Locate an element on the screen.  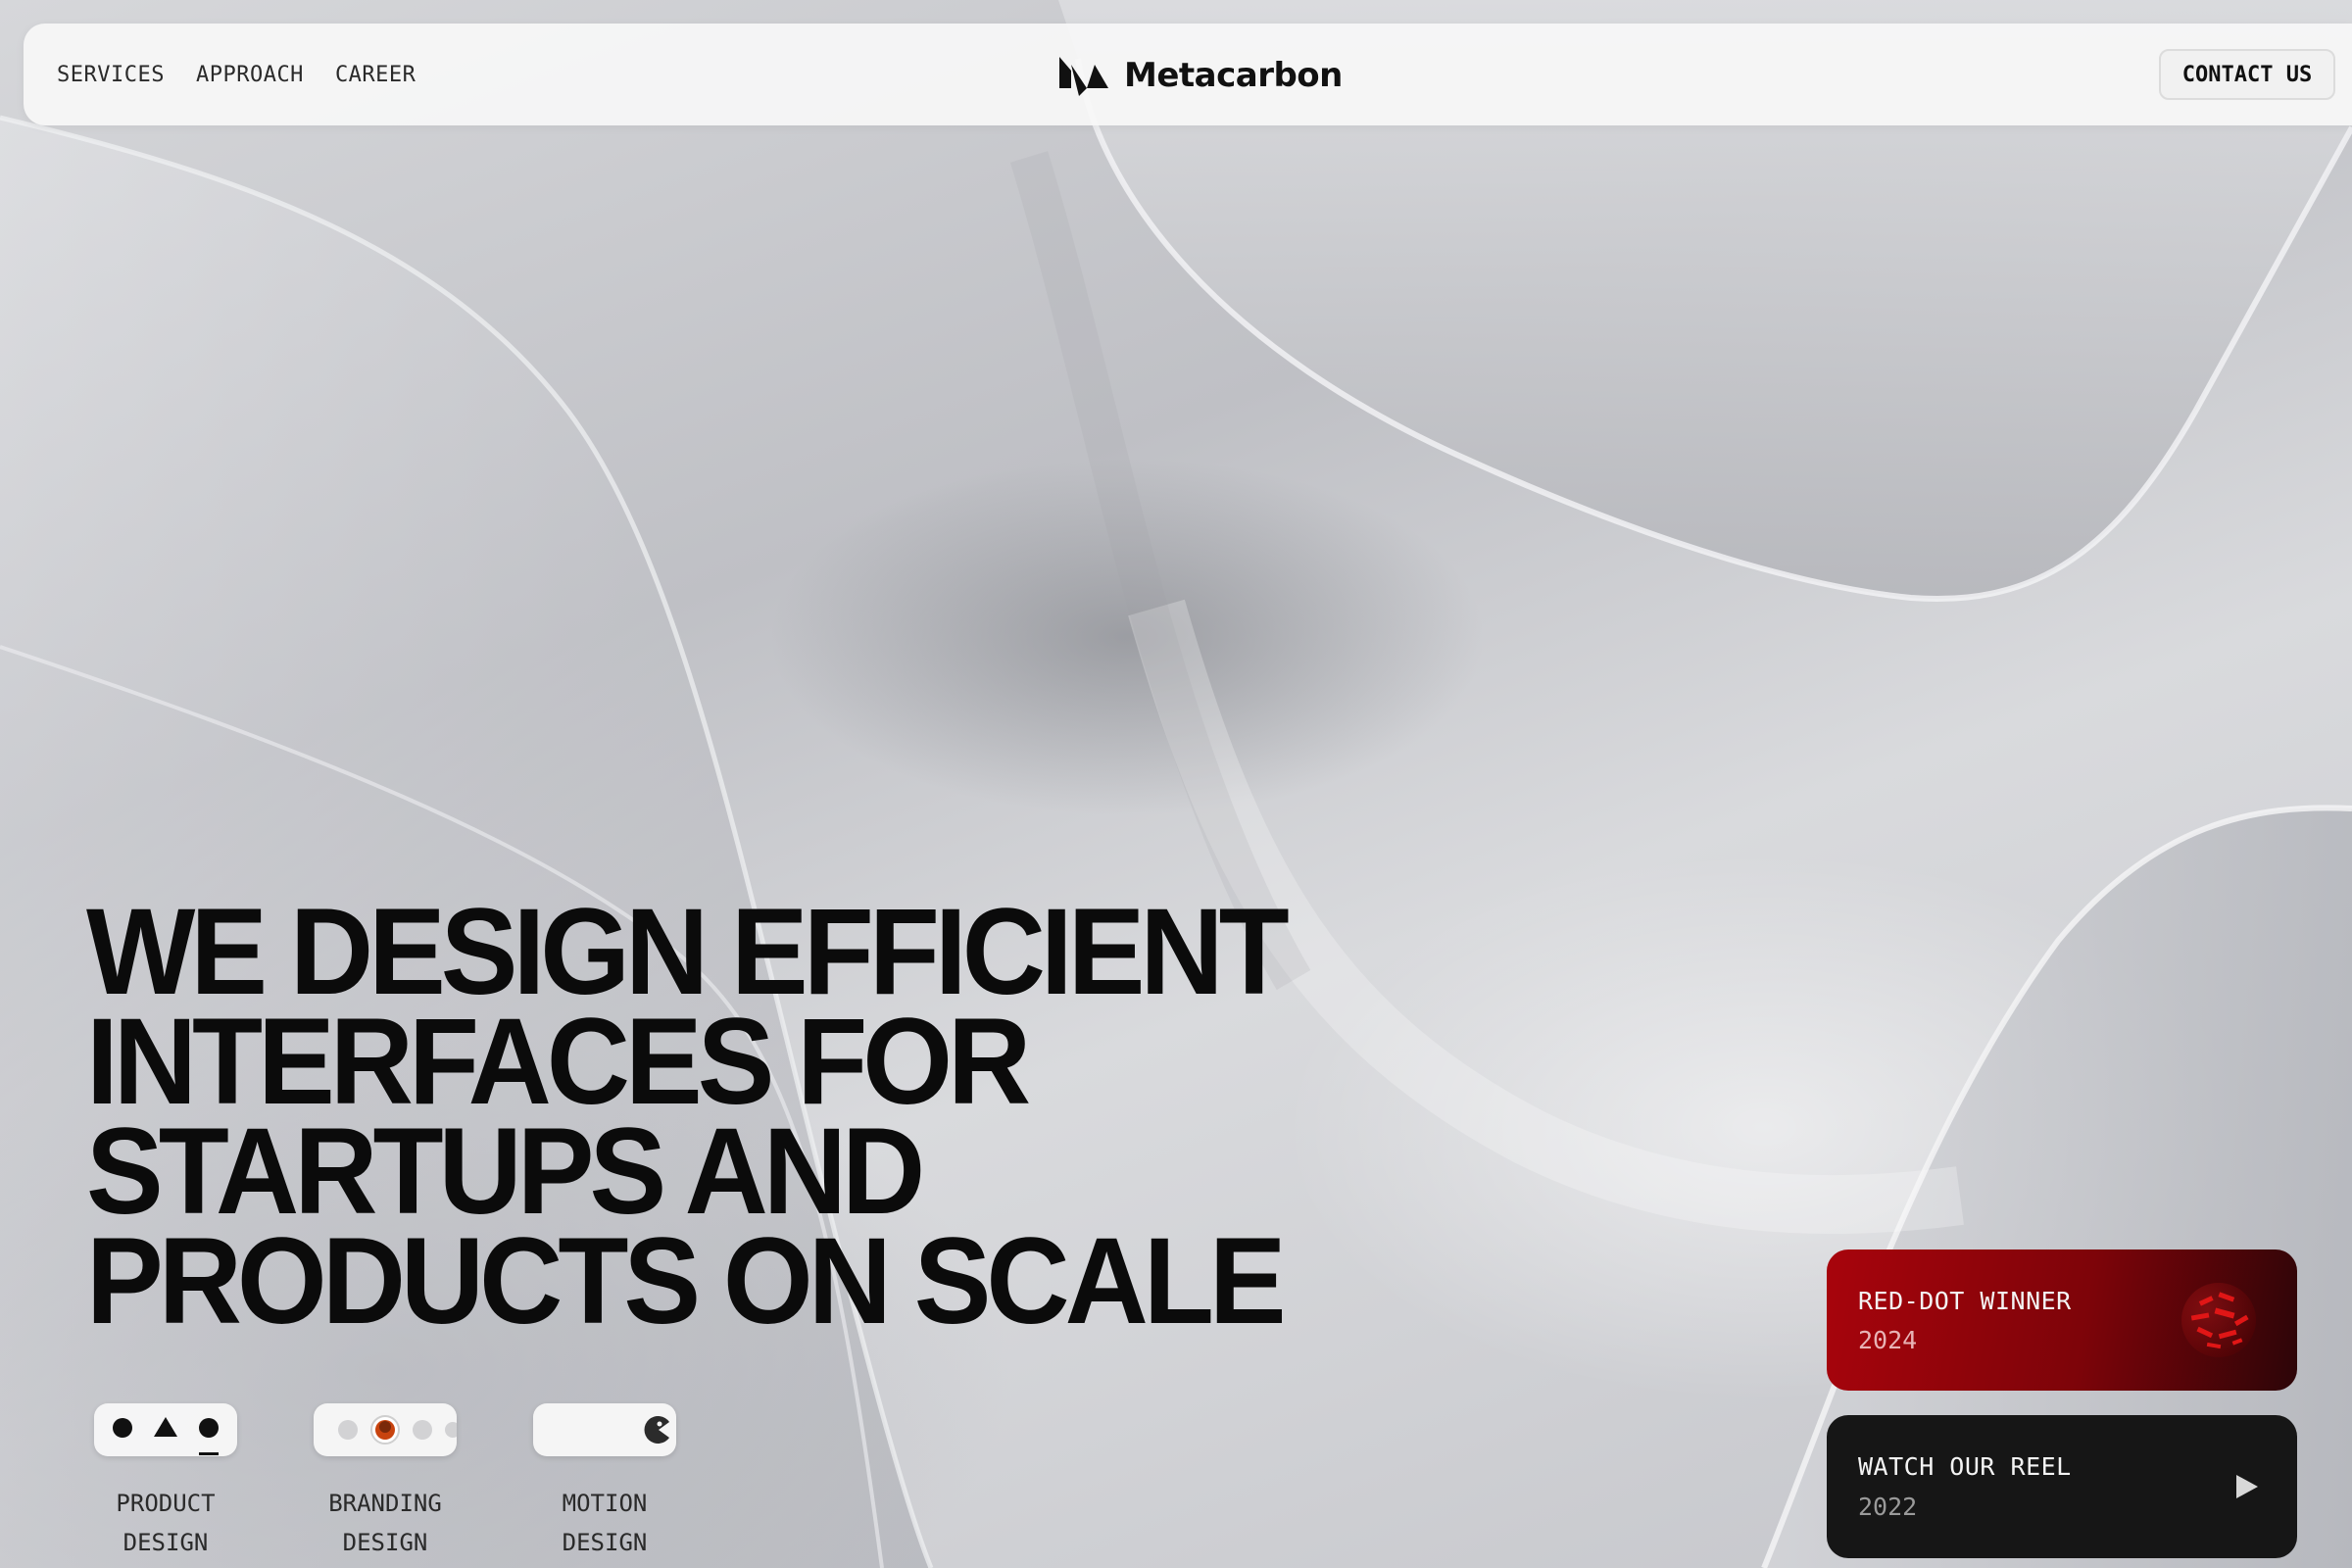
play-icon is located at coordinates (2247, 1486).